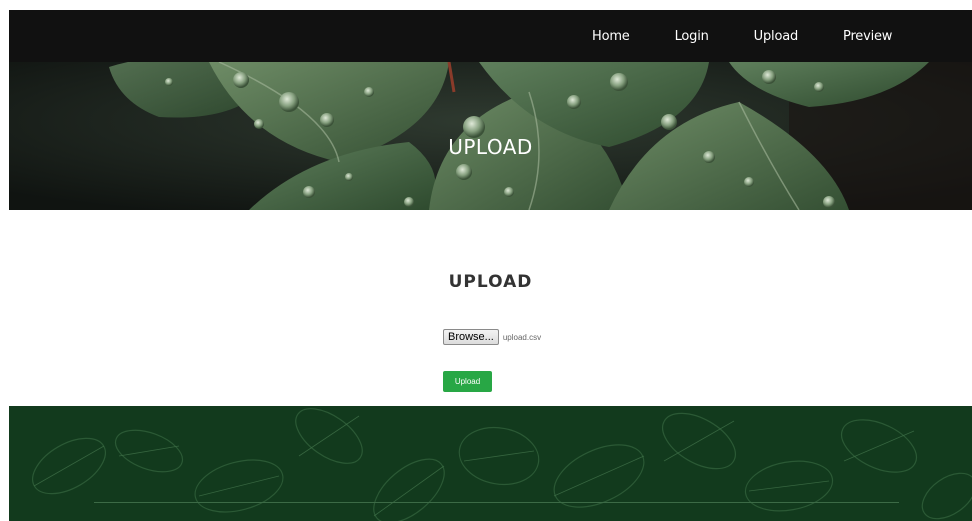  Describe the element at coordinates (490, 36) in the screenshot. I see `navbar: Home Login Upload Preview` at that location.